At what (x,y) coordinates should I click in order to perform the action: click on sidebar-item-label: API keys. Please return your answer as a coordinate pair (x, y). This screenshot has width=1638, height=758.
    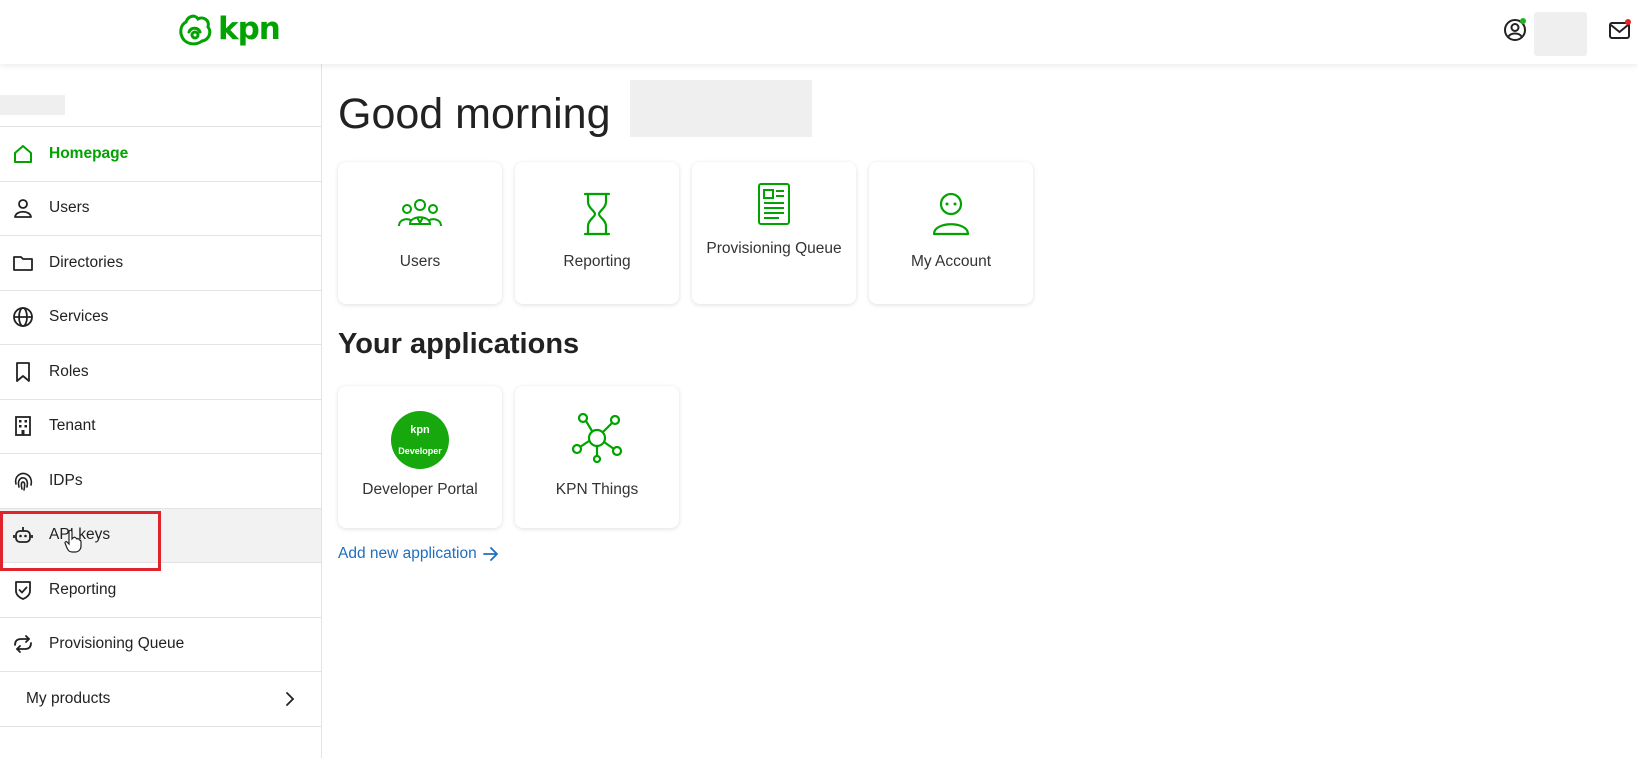
    Looking at the image, I should click on (80, 535).